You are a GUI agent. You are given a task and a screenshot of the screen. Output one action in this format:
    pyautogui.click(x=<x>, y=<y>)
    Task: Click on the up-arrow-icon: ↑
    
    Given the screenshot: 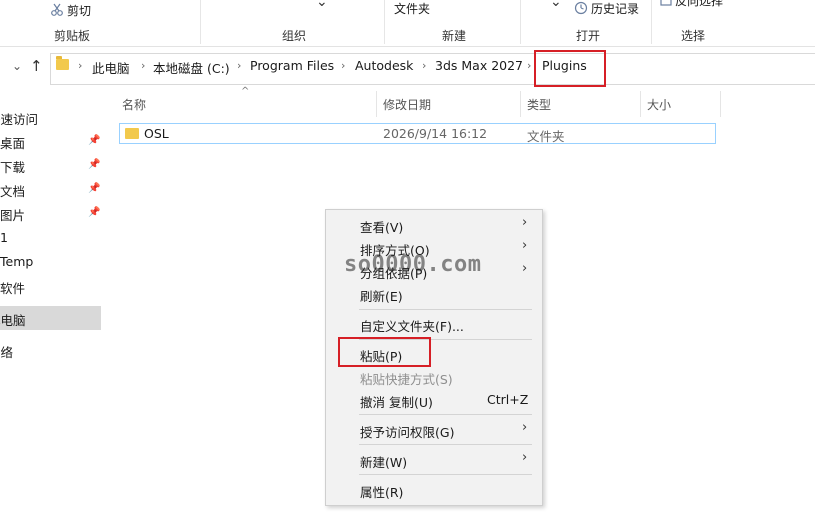 What is the action you would take?
    pyautogui.click(x=36, y=66)
    